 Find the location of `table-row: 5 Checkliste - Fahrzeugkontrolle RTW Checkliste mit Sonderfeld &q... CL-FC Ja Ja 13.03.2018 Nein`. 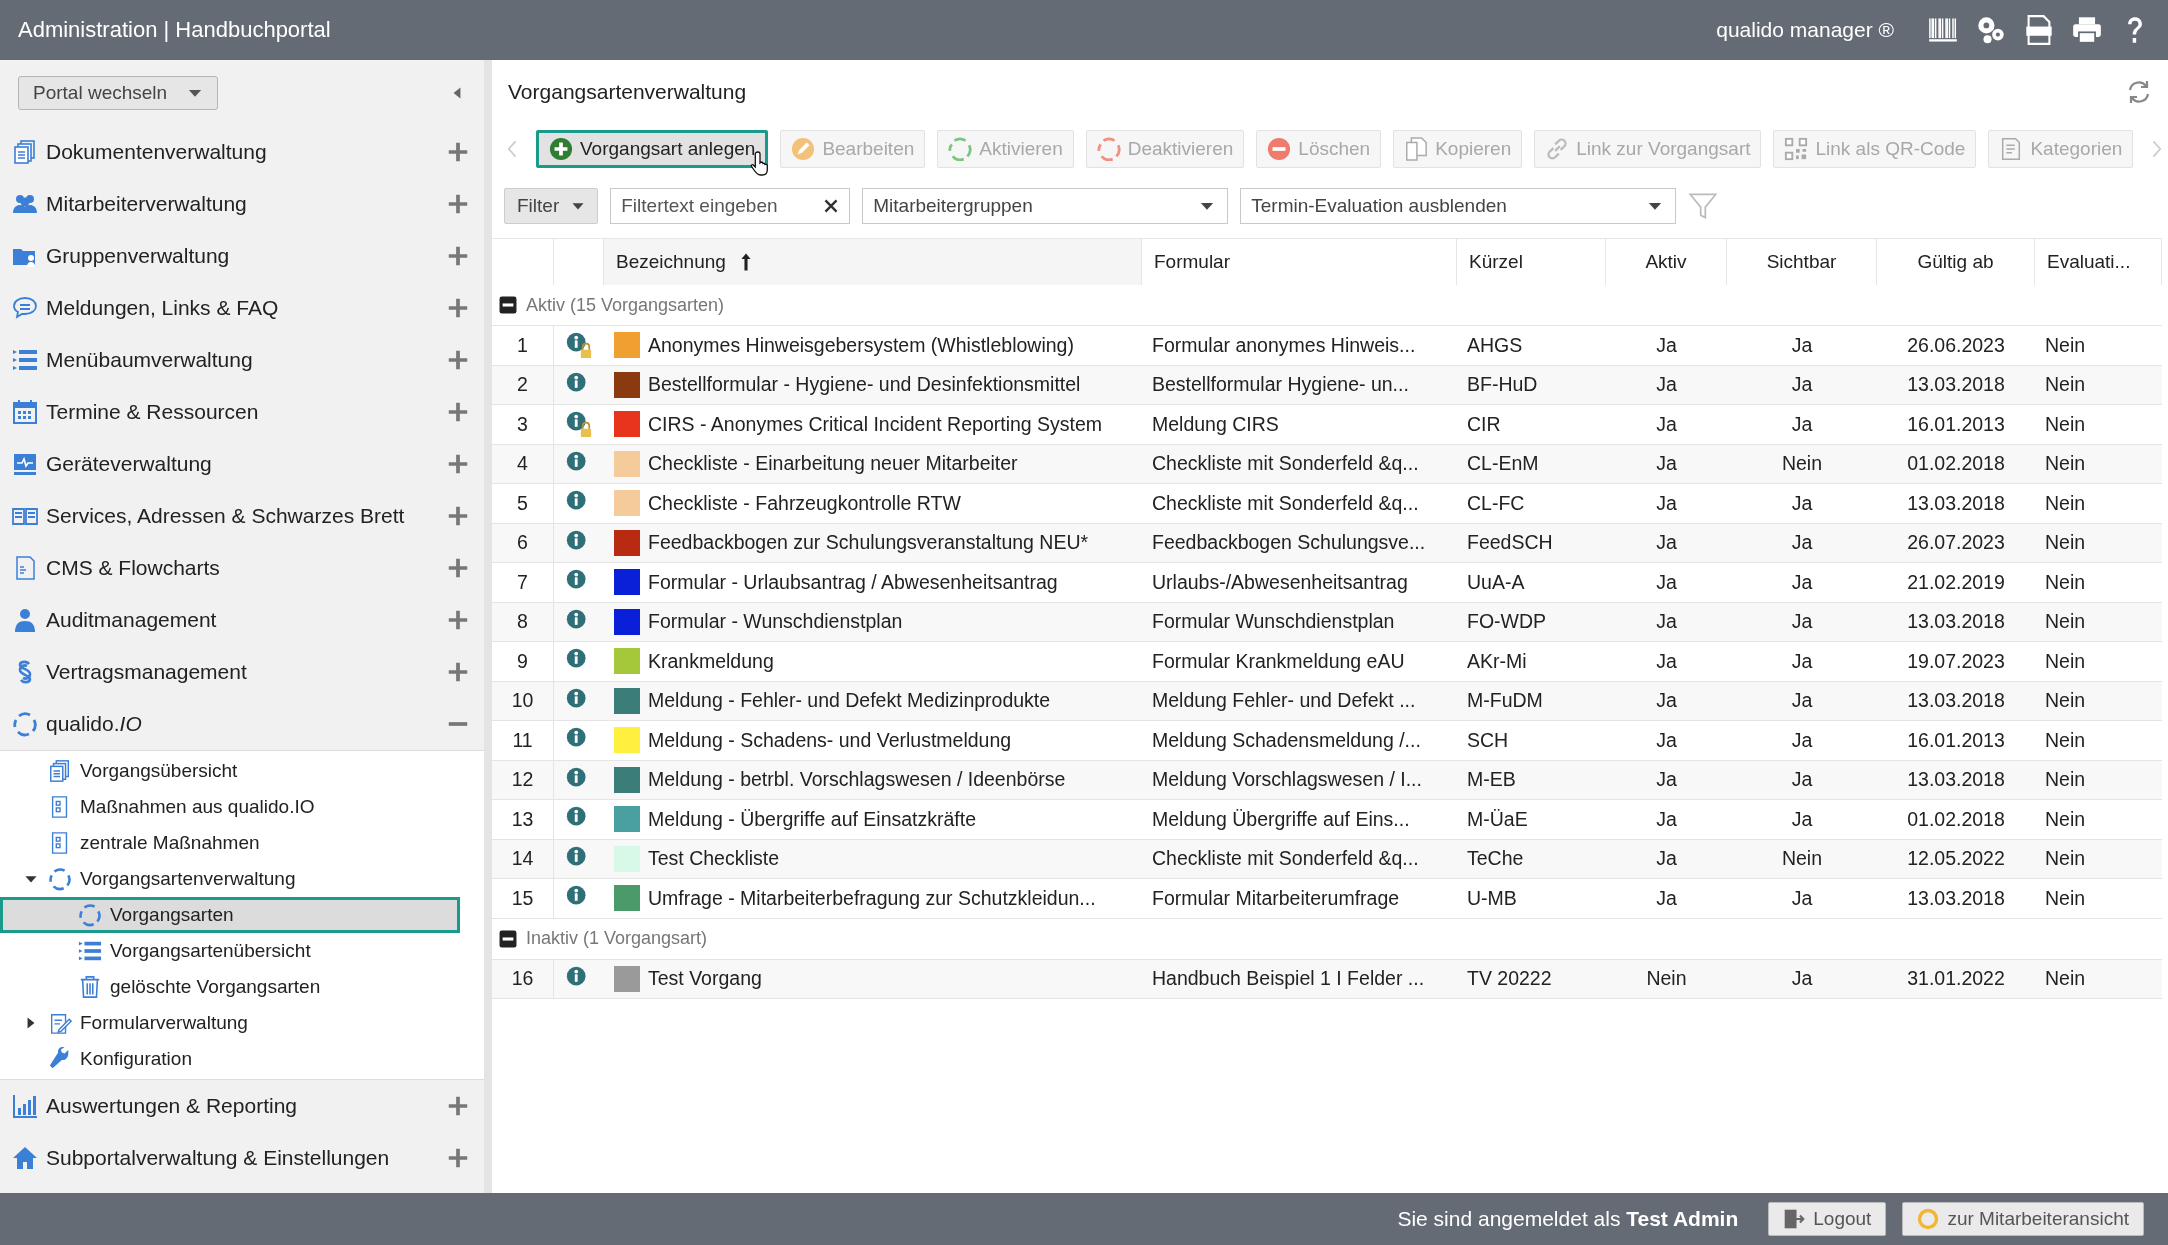

table-row: 5 Checkliste - Fahrzeugkontrolle RTW Checkliste mit Sonderfeld &q... CL-FC Ja Ja 13.03.2018 Nein is located at coordinates (1327, 504).